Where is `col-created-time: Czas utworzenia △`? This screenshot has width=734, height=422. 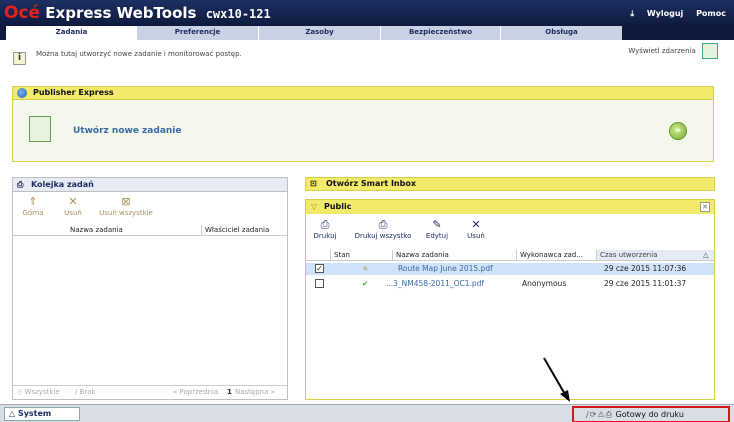
col-created-time: Czas utworzenia △ is located at coordinates (655, 255).